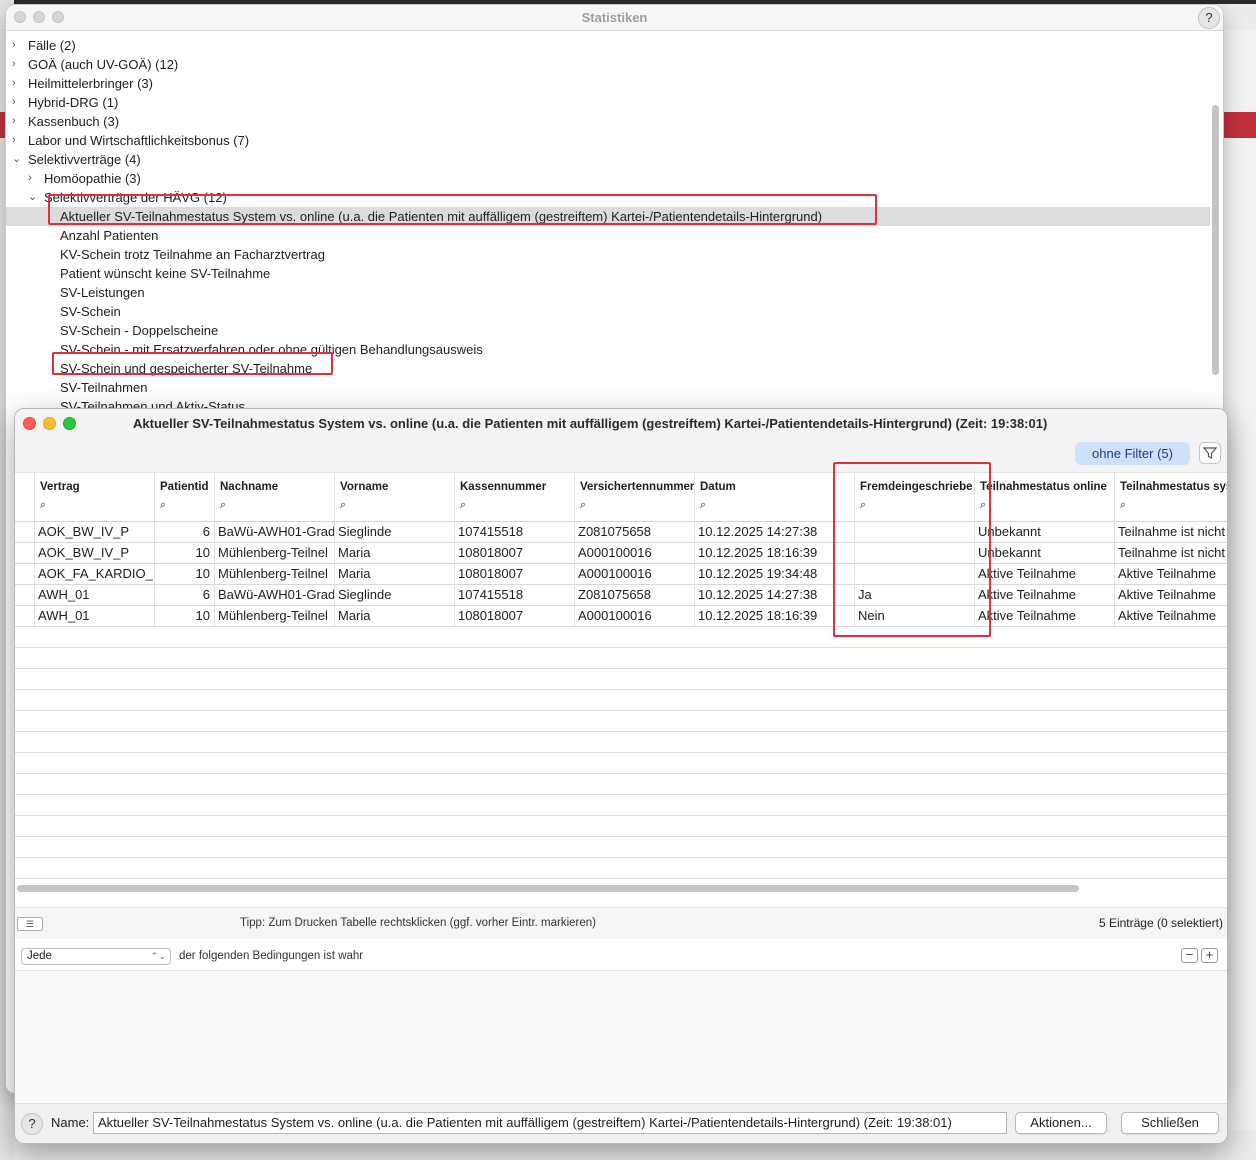 The image size is (1256, 1160). What do you see at coordinates (1189, 955) in the screenshot?
I see `remove-condition-button: −` at bounding box center [1189, 955].